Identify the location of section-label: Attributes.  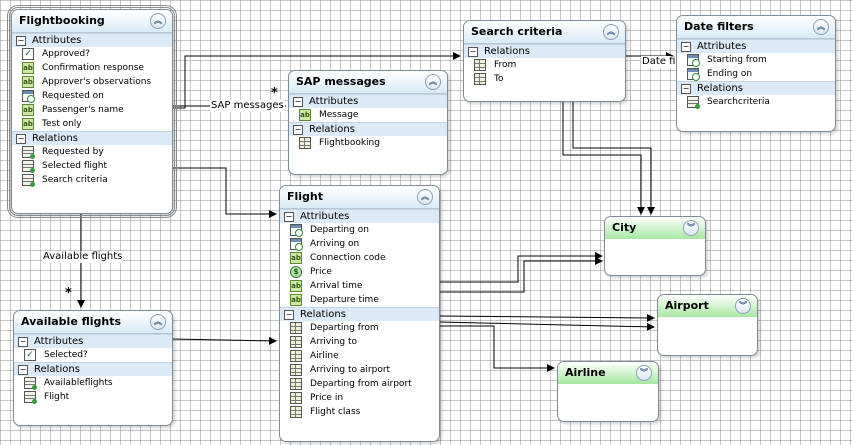
(325, 216).